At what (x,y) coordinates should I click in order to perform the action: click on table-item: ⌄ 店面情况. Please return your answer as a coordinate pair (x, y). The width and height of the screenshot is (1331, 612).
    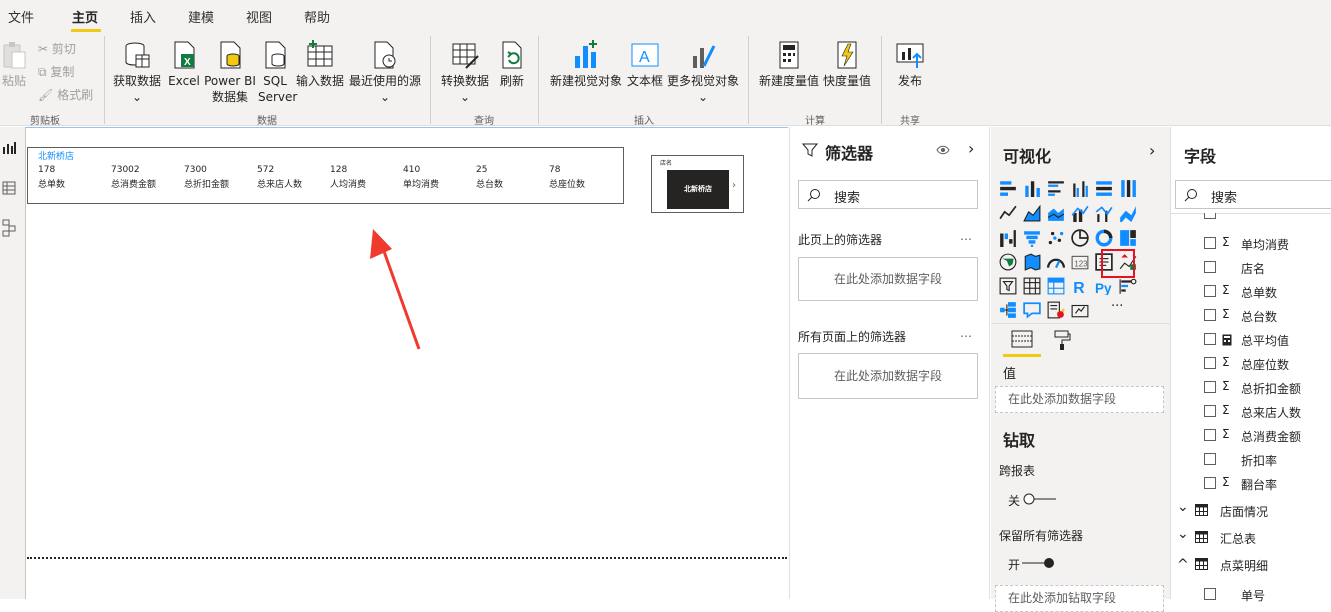
    Looking at the image, I should click on (1251, 511).